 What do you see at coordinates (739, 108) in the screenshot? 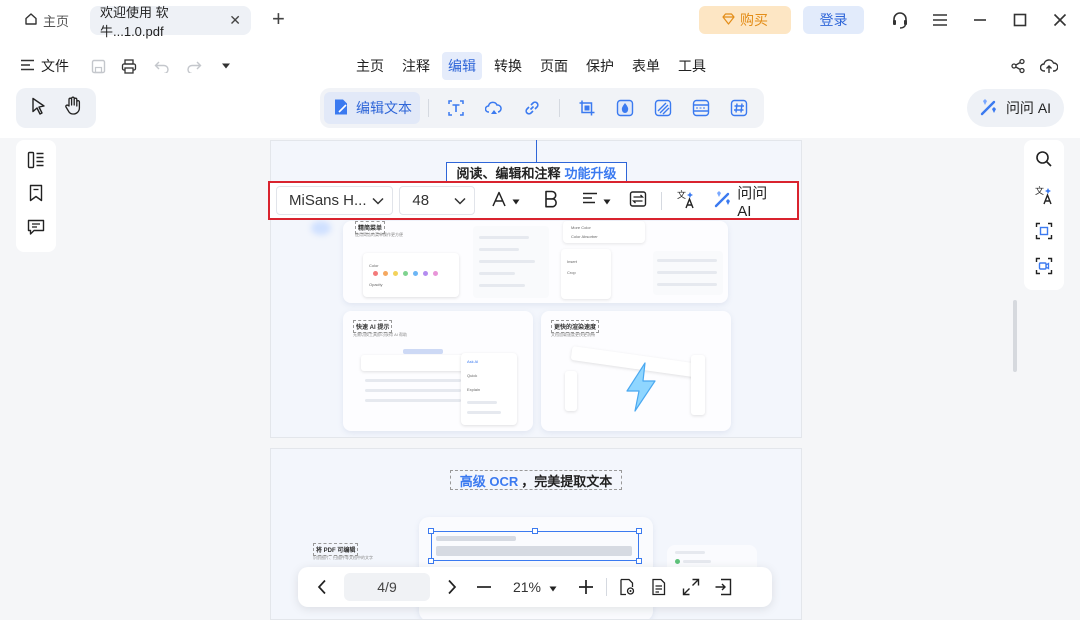
I see `bates-number-icon` at bounding box center [739, 108].